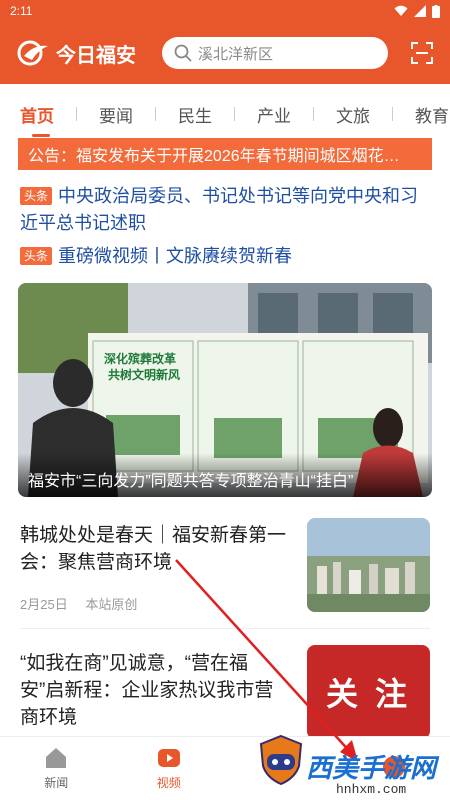 This screenshot has width=450, height=800. What do you see at coordinates (371, 768) in the screenshot?
I see `watermark-text: 西美手游网` at bounding box center [371, 768].